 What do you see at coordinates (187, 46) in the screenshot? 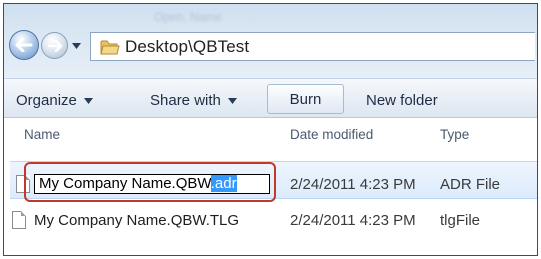
I see `address-path: Desktop\QBTest` at bounding box center [187, 46].